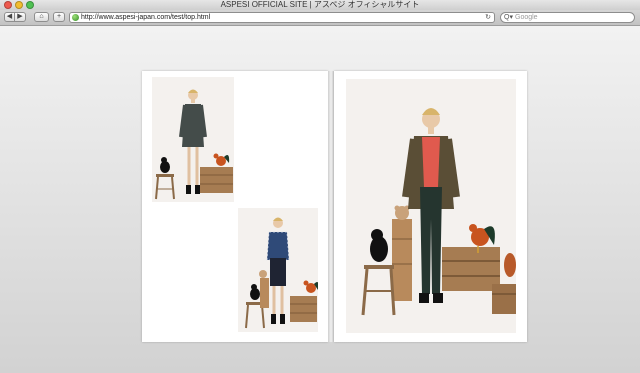  I want to click on search-field: Q▾ Google, so click(567, 17).